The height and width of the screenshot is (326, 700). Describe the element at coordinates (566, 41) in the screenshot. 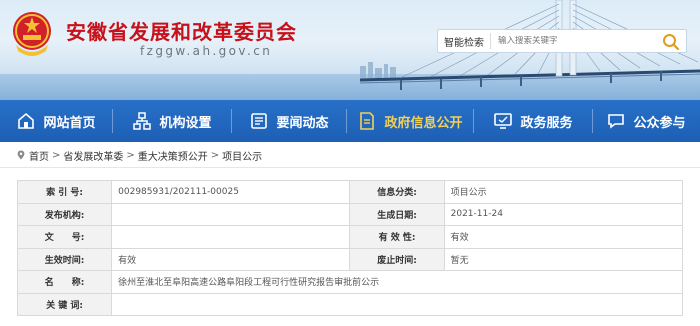

I see `search-input` at that location.